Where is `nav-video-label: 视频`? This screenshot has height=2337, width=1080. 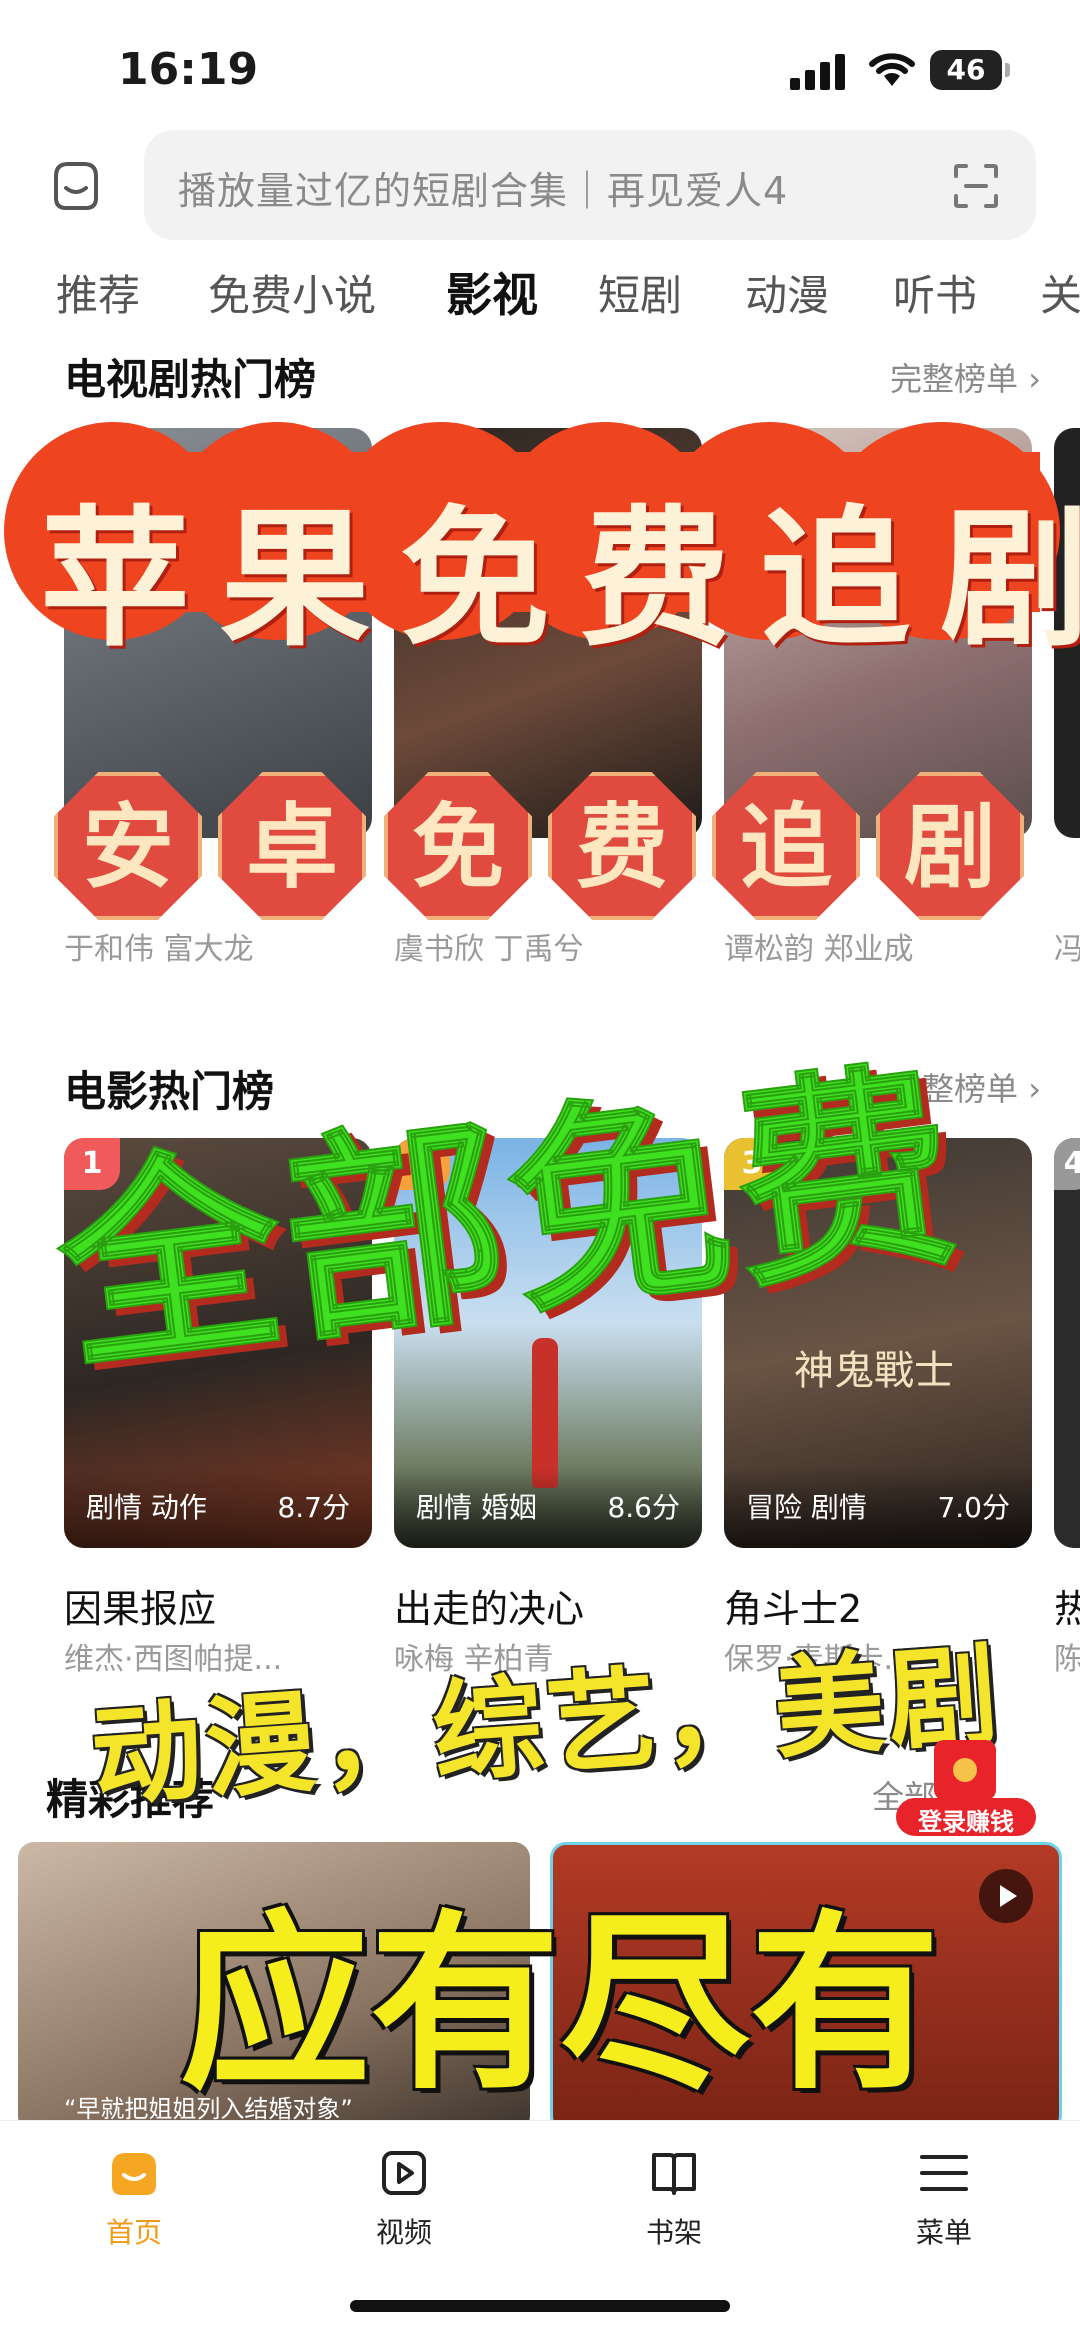
nav-video-label: 视频 is located at coordinates (403, 2232).